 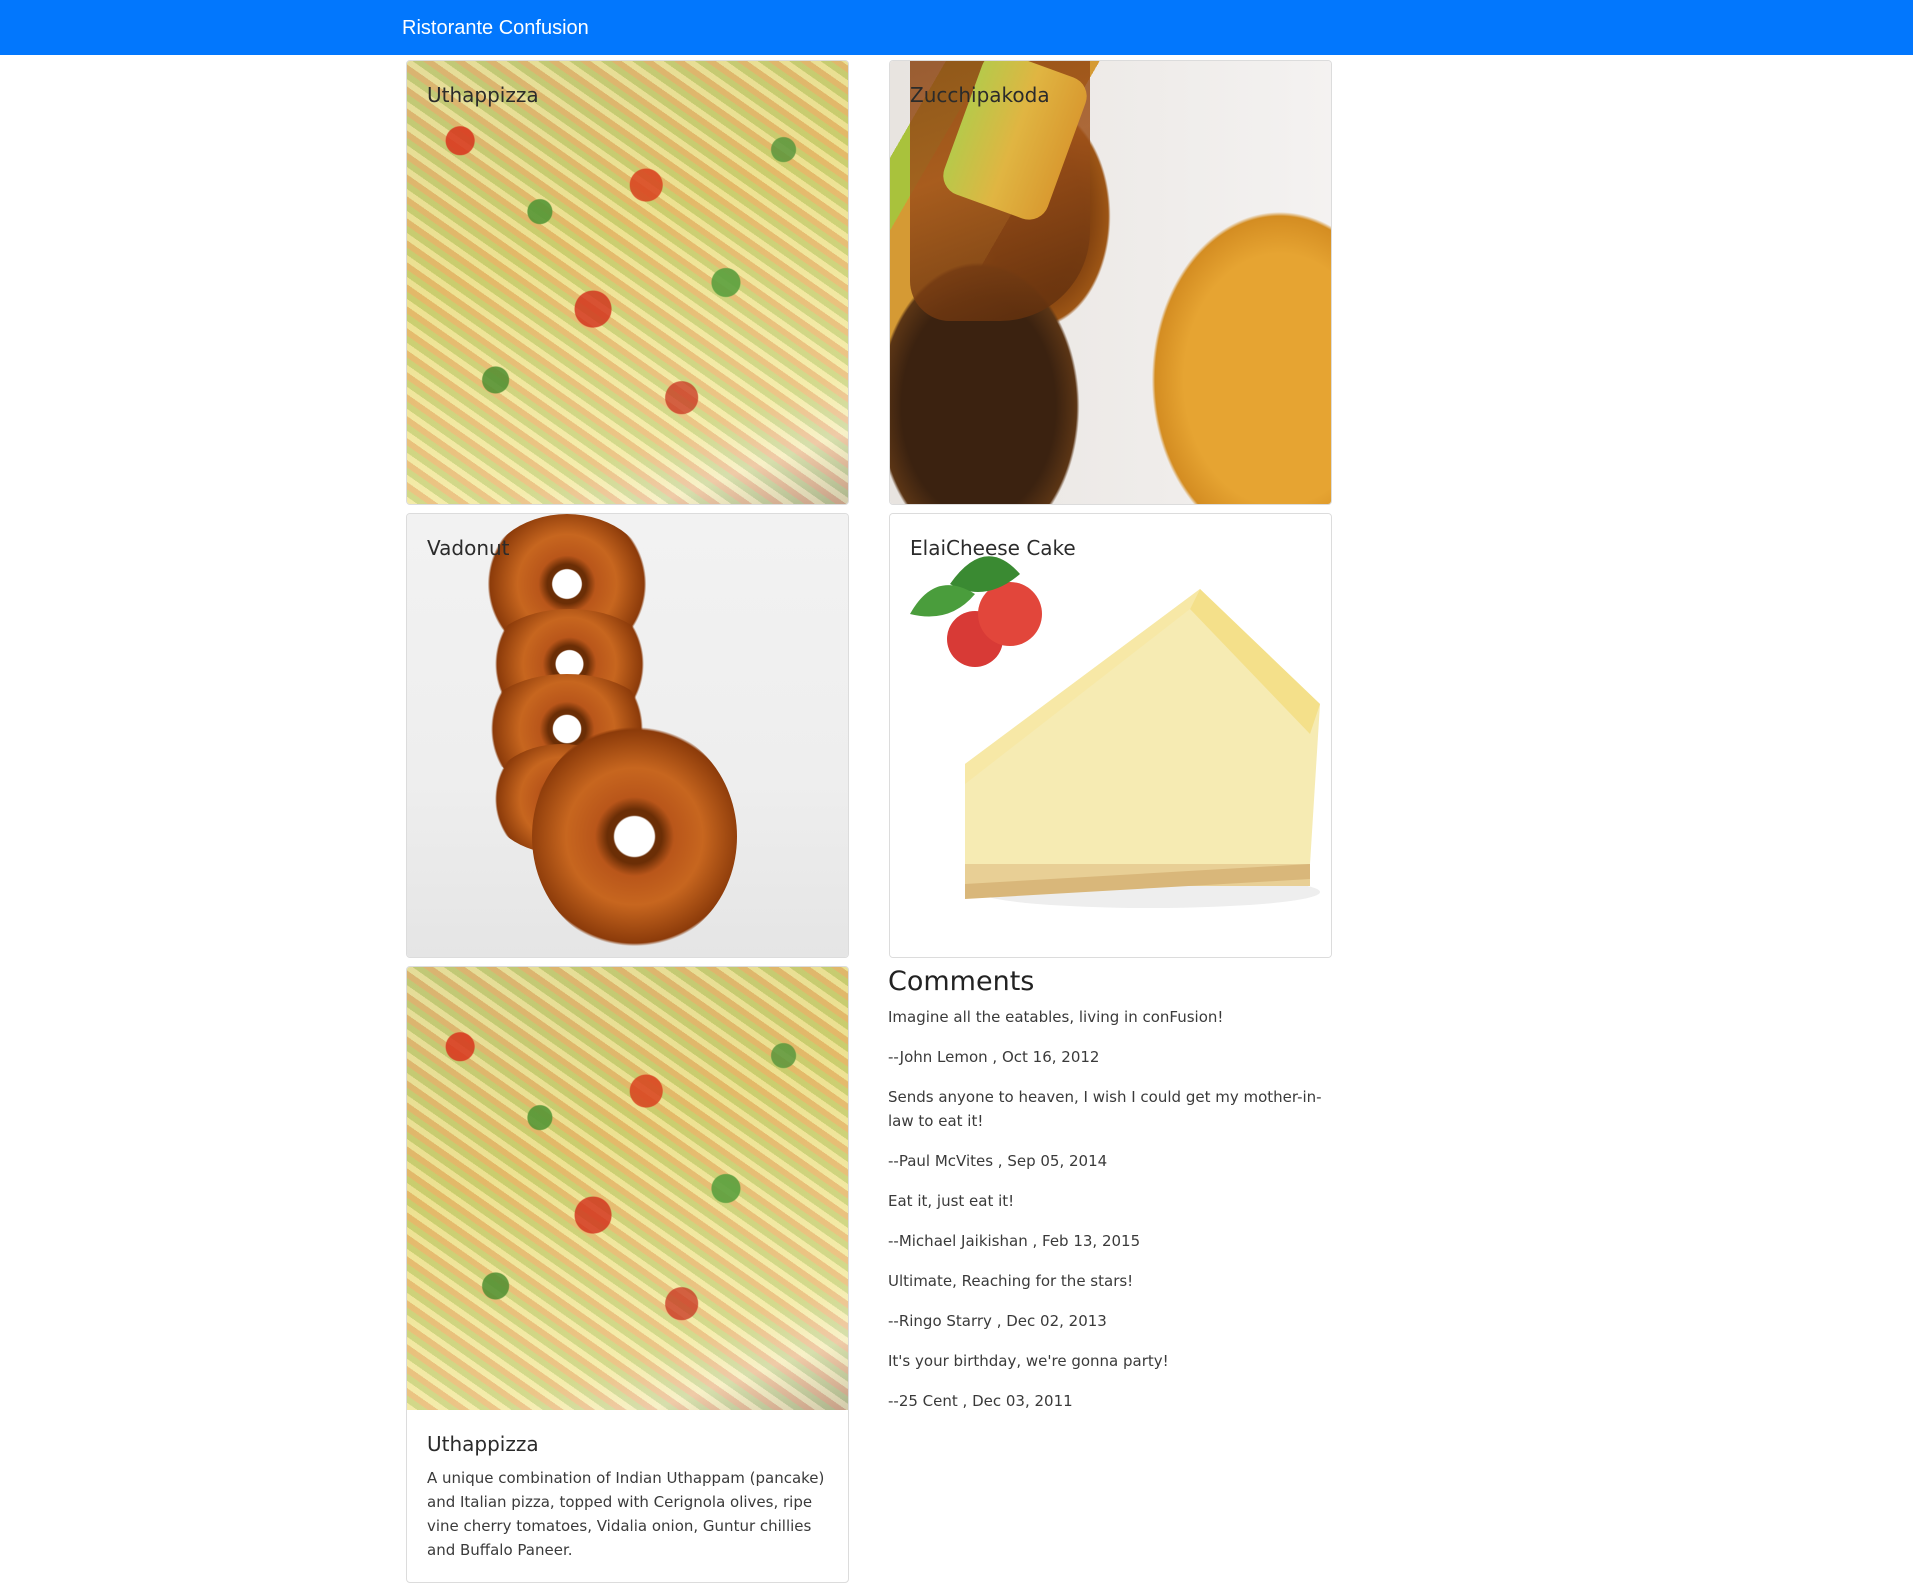 What do you see at coordinates (483, 1444) in the screenshot?
I see `dish-detail-title: Uthappizza` at bounding box center [483, 1444].